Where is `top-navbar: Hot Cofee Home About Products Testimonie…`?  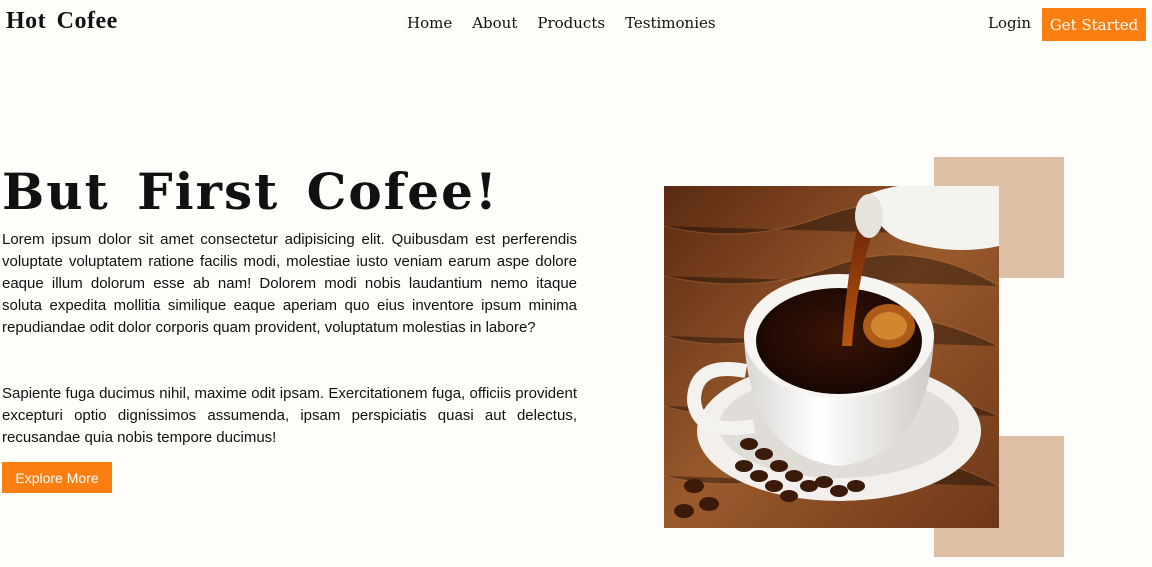 top-navbar: Hot Cofee Home About Products Testimonie… is located at coordinates (576, 25).